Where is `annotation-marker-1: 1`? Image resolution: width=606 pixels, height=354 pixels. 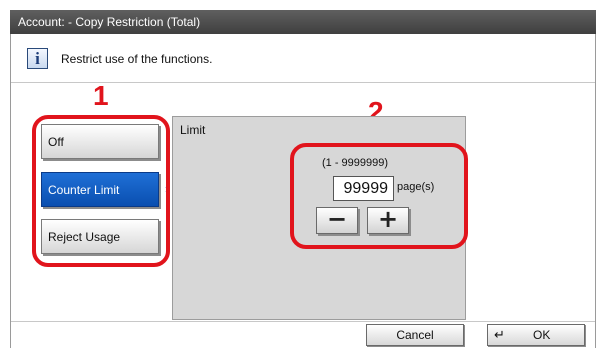 annotation-marker-1: 1 is located at coordinates (101, 95).